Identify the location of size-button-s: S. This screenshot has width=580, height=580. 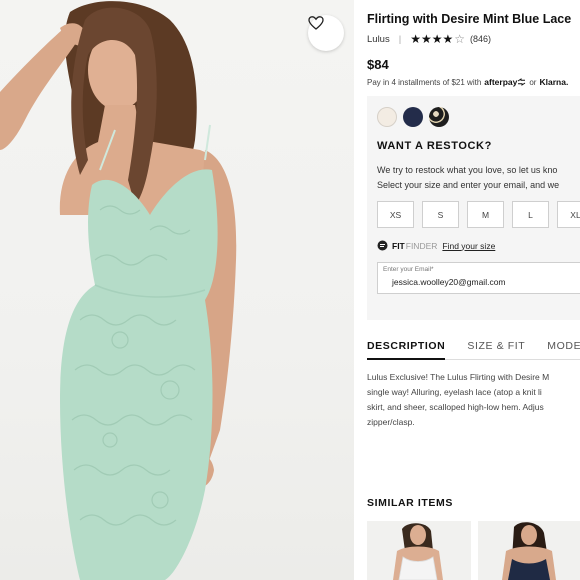
(440, 214).